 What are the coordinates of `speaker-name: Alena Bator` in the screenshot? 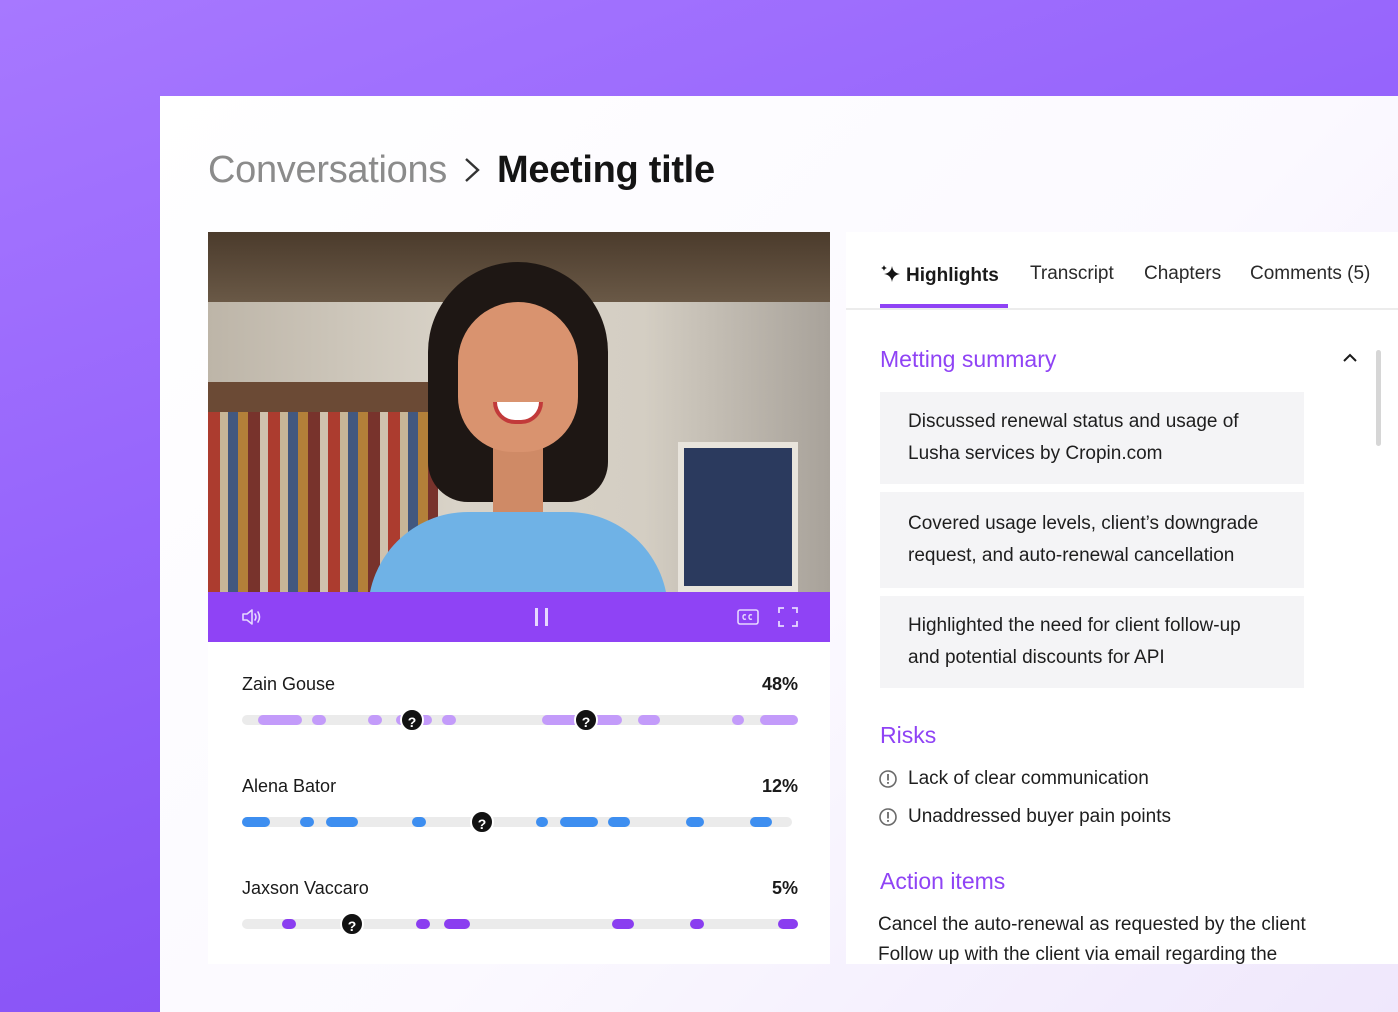 It's located at (289, 786).